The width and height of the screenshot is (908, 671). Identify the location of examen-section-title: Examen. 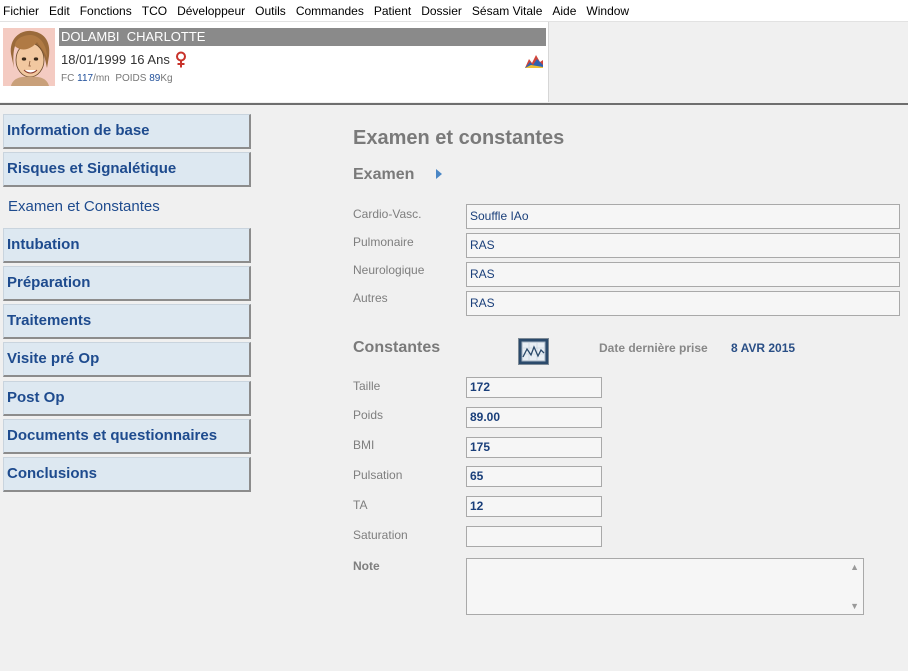
(384, 174).